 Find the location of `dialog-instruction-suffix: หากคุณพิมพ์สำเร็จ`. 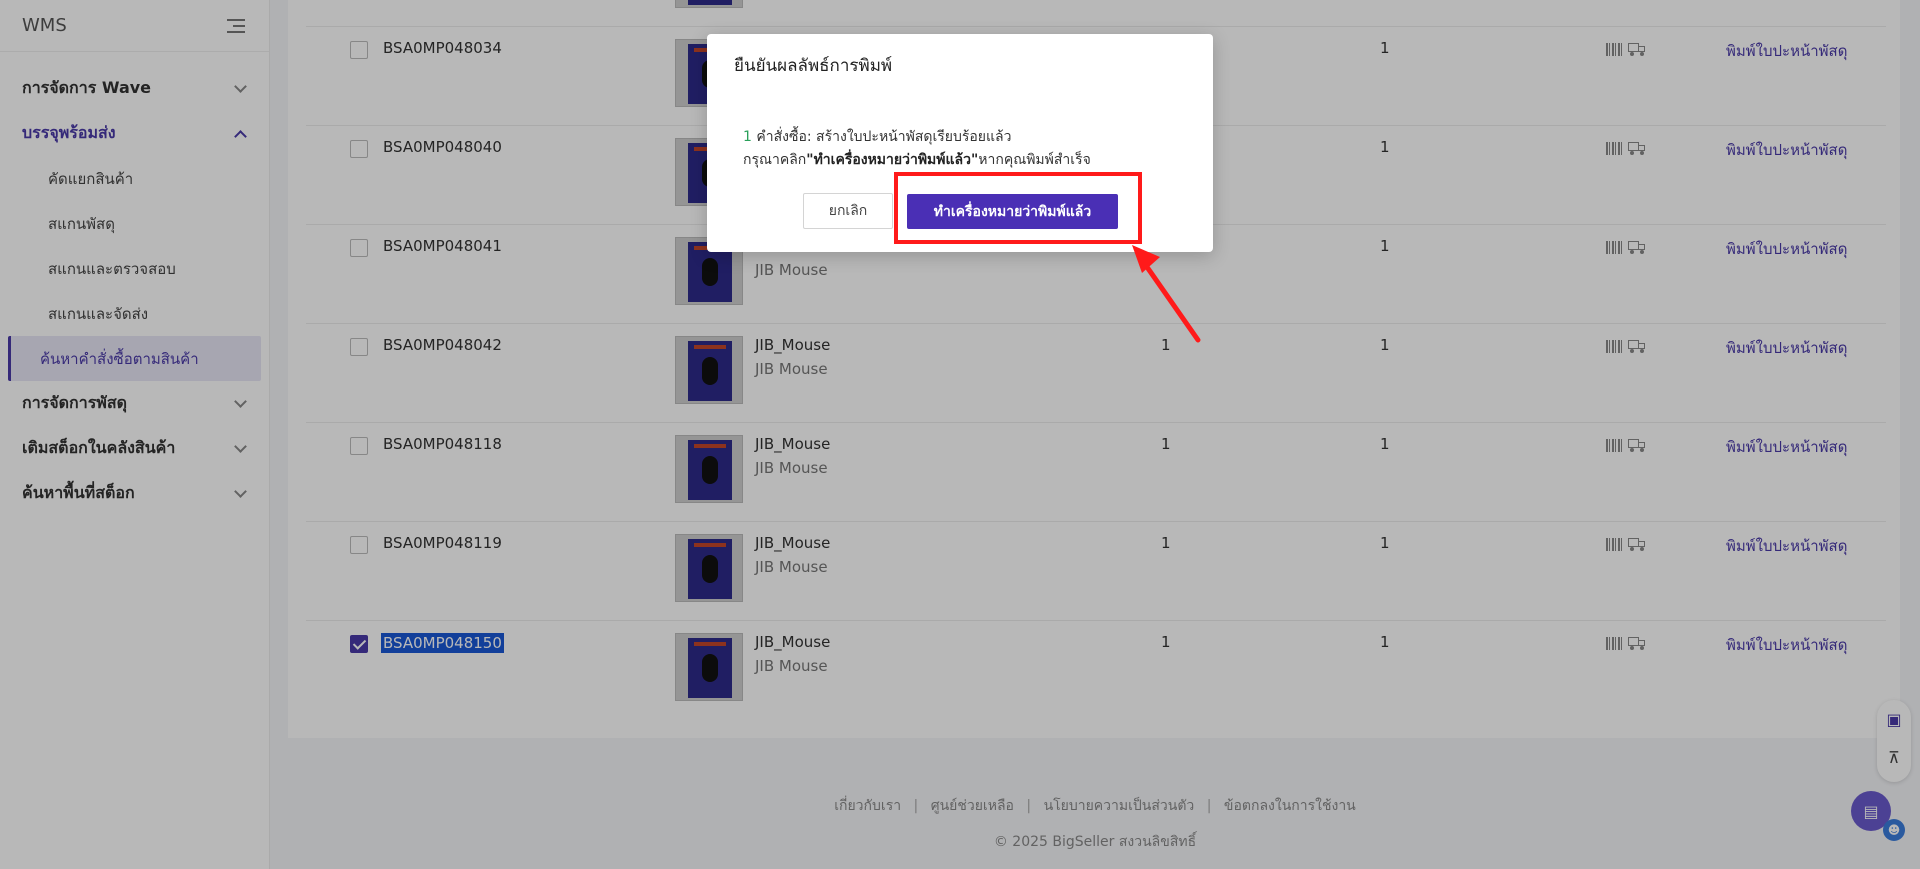

dialog-instruction-suffix: หากคุณพิมพ์สำเร็จ is located at coordinates (1034, 160).